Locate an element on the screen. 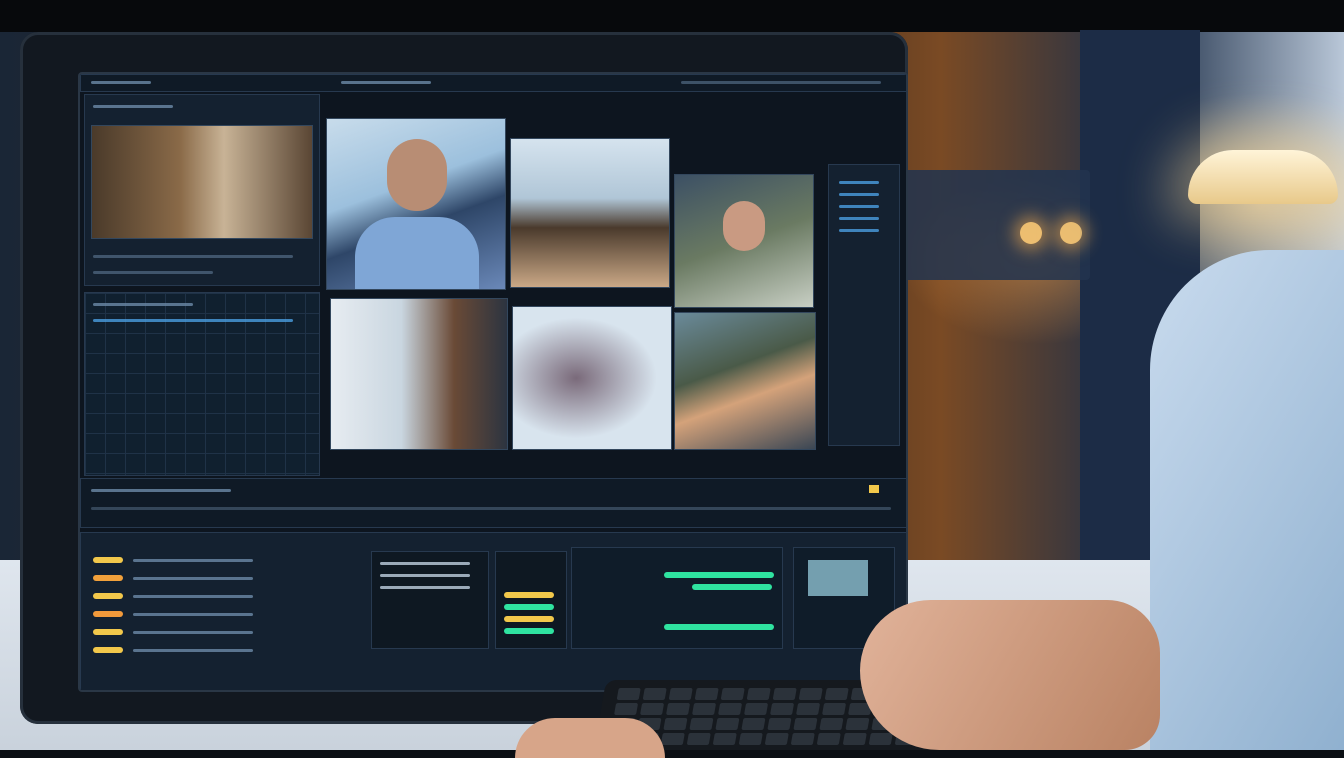 The image size is (1344, 758). app-toolbar is located at coordinates (493, 83).